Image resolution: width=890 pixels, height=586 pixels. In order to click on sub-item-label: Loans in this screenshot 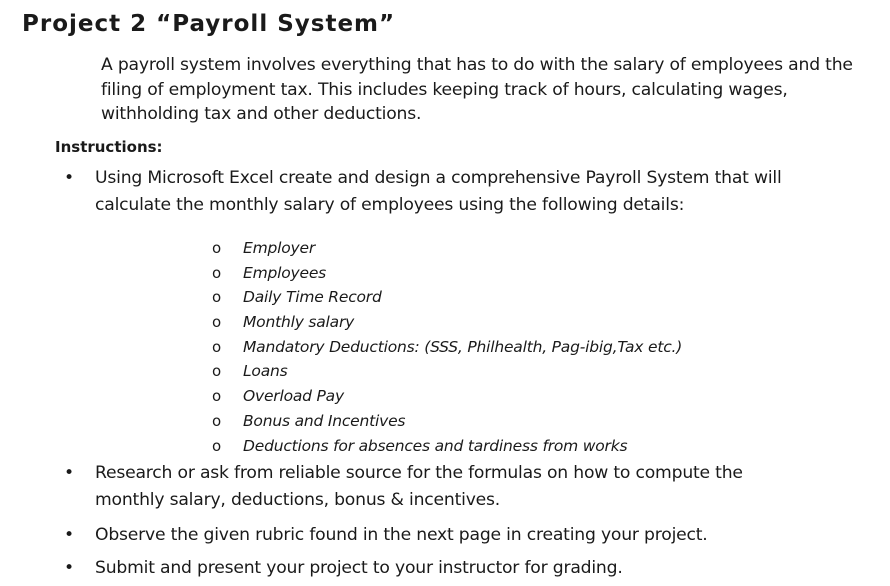, I will do `click(265, 371)`.